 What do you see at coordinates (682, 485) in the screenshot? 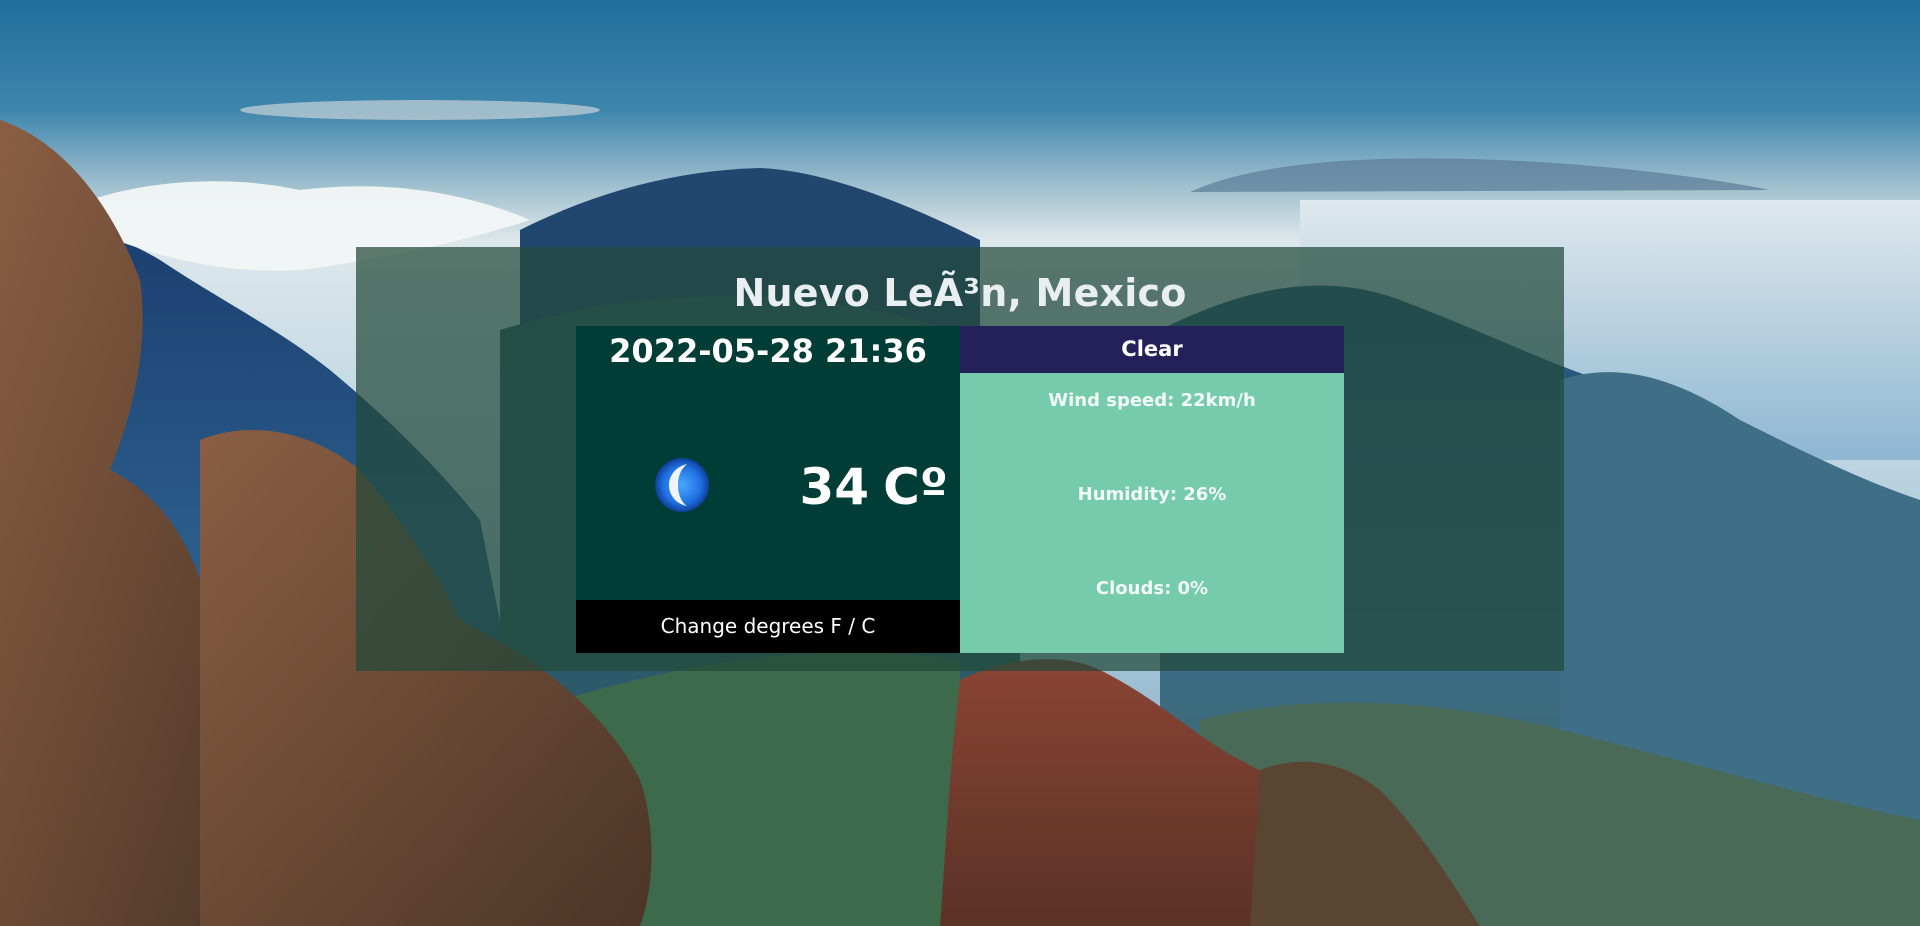
I see `crescent-moon-icon` at bounding box center [682, 485].